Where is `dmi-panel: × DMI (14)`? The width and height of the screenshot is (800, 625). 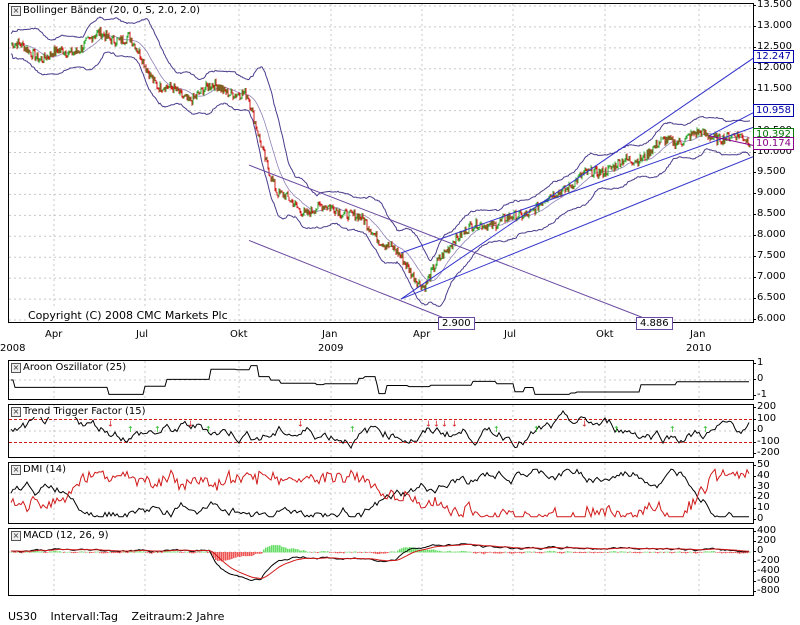 dmi-panel: × DMI (14) is located at coordinates (381, 493).